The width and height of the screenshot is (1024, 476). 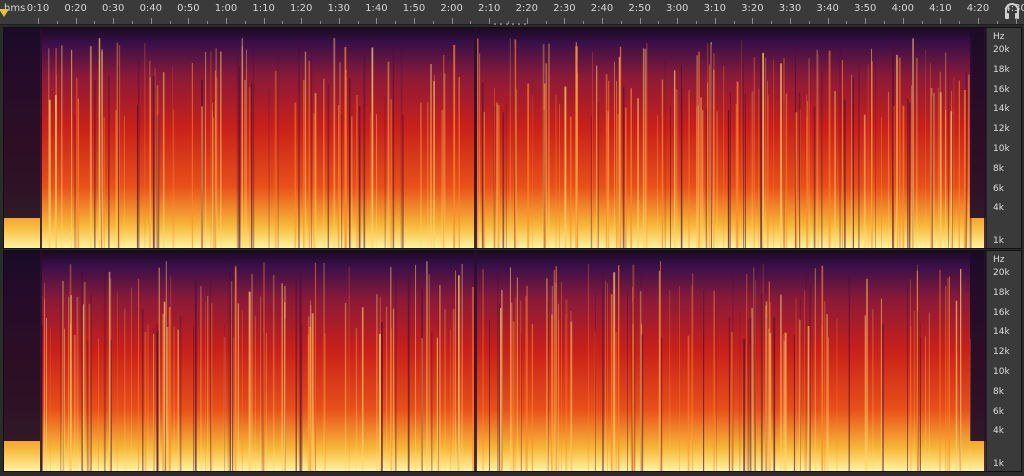 What do you see at coordinates (1012, 11) in the screenshot?
I see `headphones-icon` at bounding box center [1012, 11].